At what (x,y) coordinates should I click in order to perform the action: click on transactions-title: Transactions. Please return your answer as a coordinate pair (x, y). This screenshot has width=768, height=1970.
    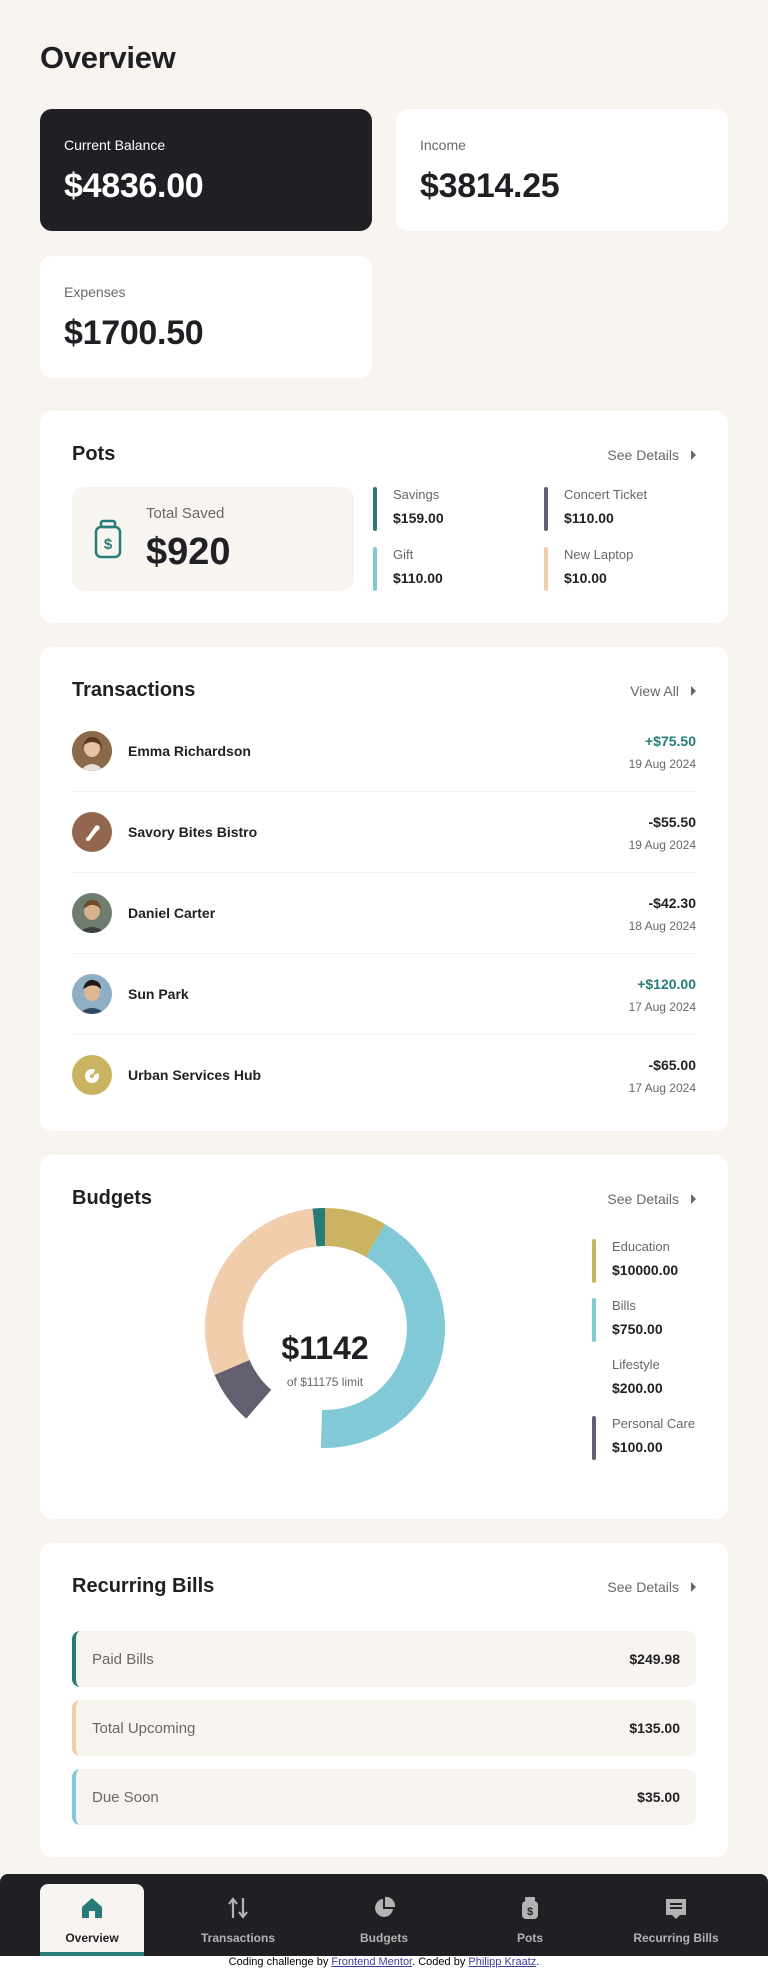
    Looking at the image, I should click on (134, 690).